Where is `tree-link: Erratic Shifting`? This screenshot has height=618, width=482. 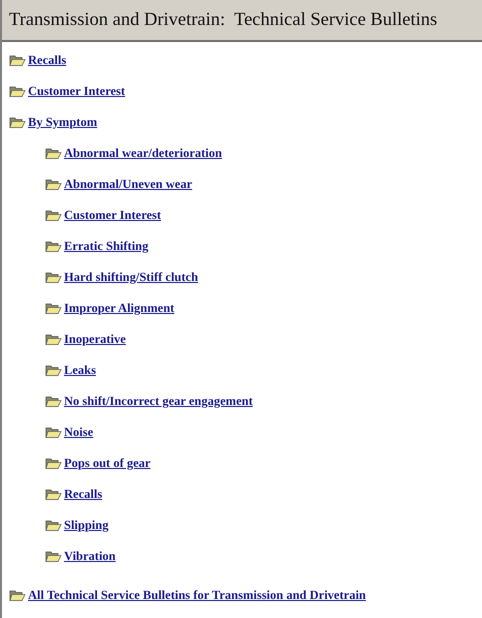 tree-link: Erratic Shifting is located at coordinates (106, 246).